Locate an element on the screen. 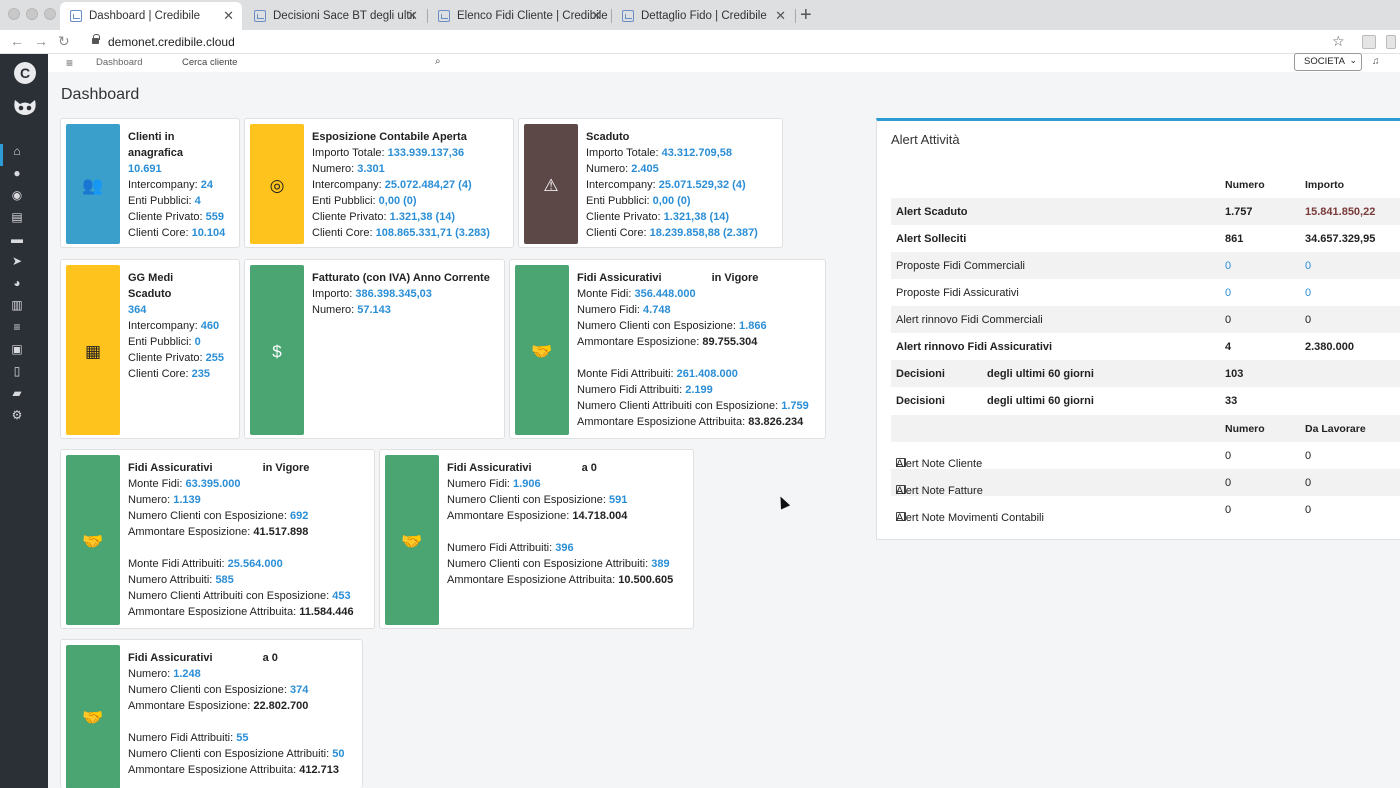 The width and height of the screenshot is (1400, 788). stat-value: 25.564.000 is located at coordinates (255, 564).